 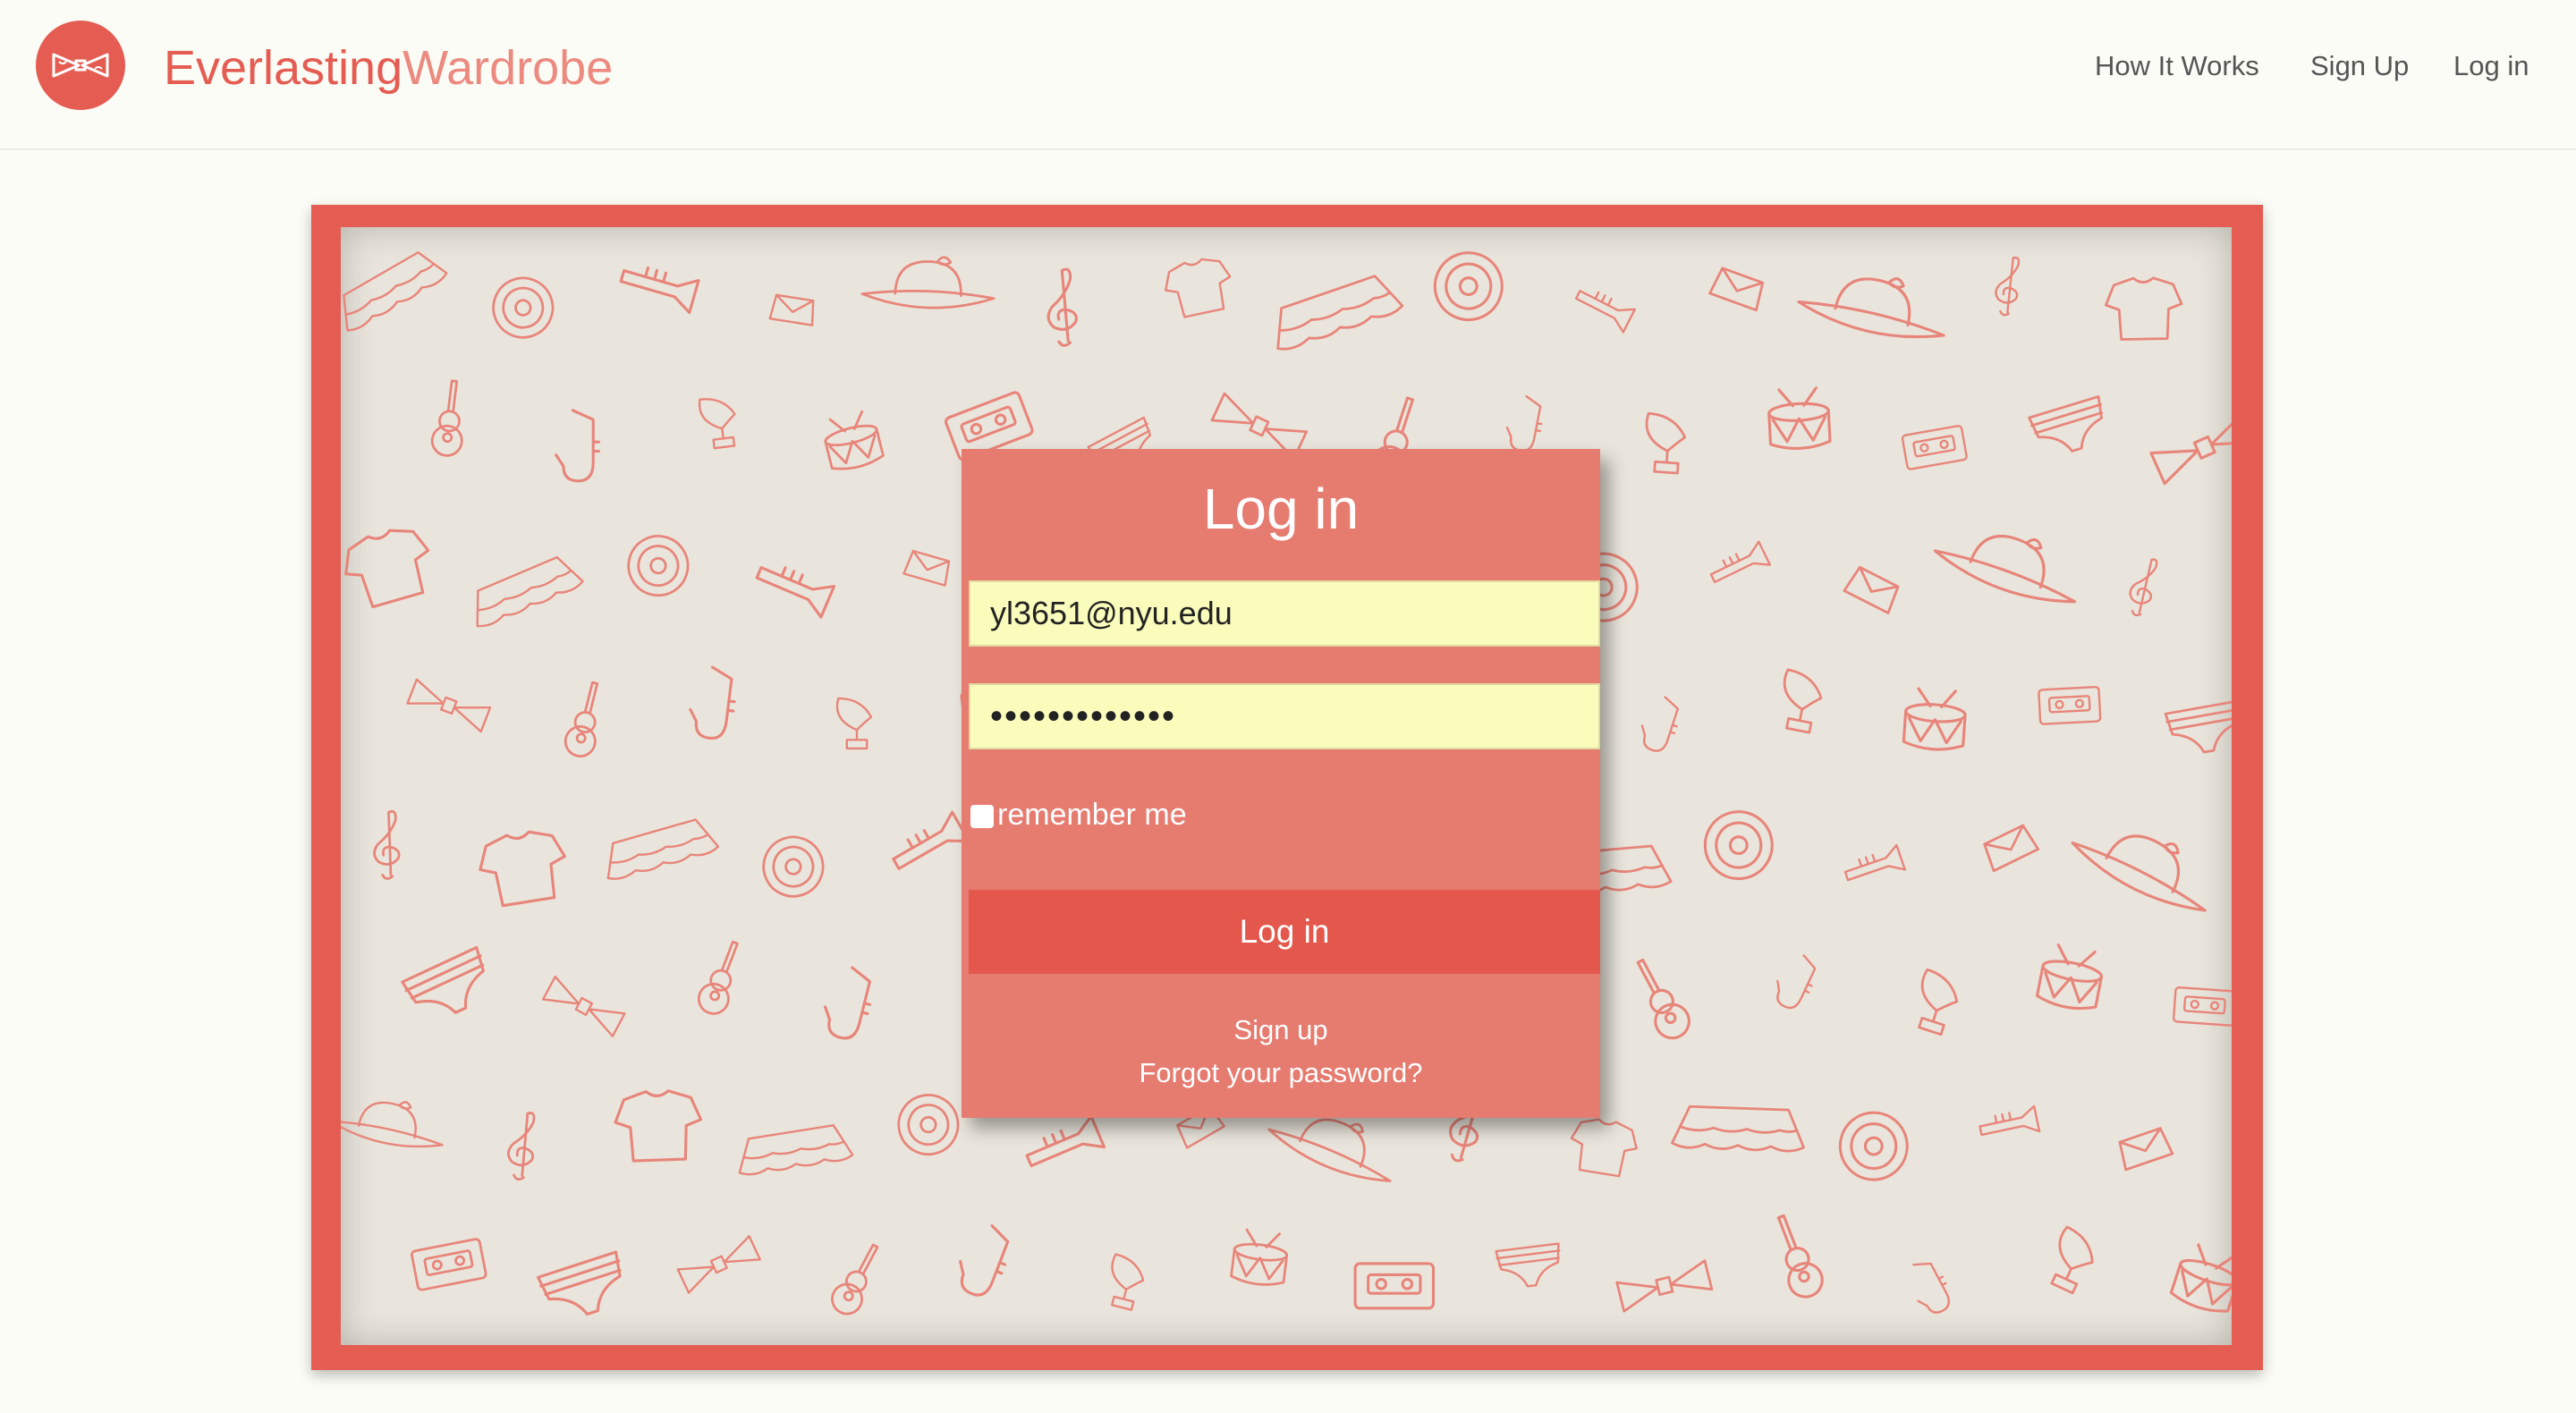 What do you see at coordinates (1281, 1073) in the screenshot?
I see `forgot-password-link: Forgot your password?` at bounding box center [1281, 1073].